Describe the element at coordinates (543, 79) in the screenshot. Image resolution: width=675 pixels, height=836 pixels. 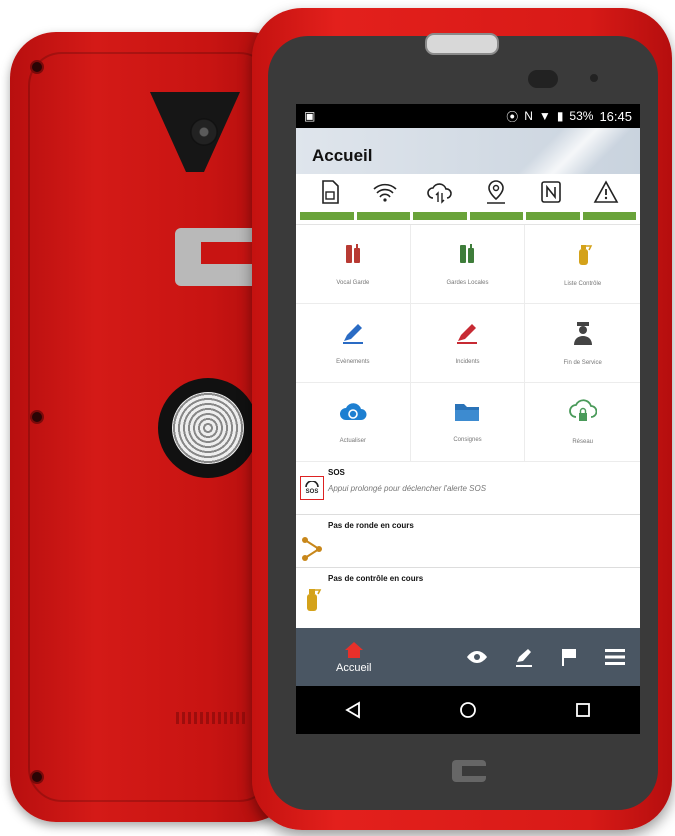
I see `front-sensor` at that location.